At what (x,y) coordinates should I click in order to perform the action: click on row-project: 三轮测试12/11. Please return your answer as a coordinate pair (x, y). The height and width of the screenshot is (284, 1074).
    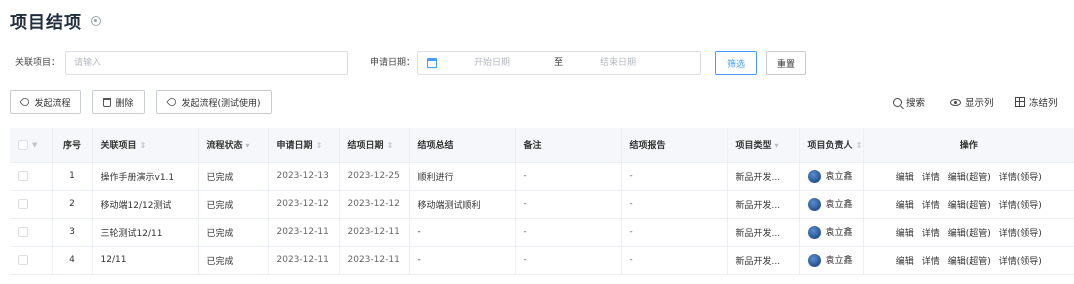
    Looking at the image, I should click on (145, 232).